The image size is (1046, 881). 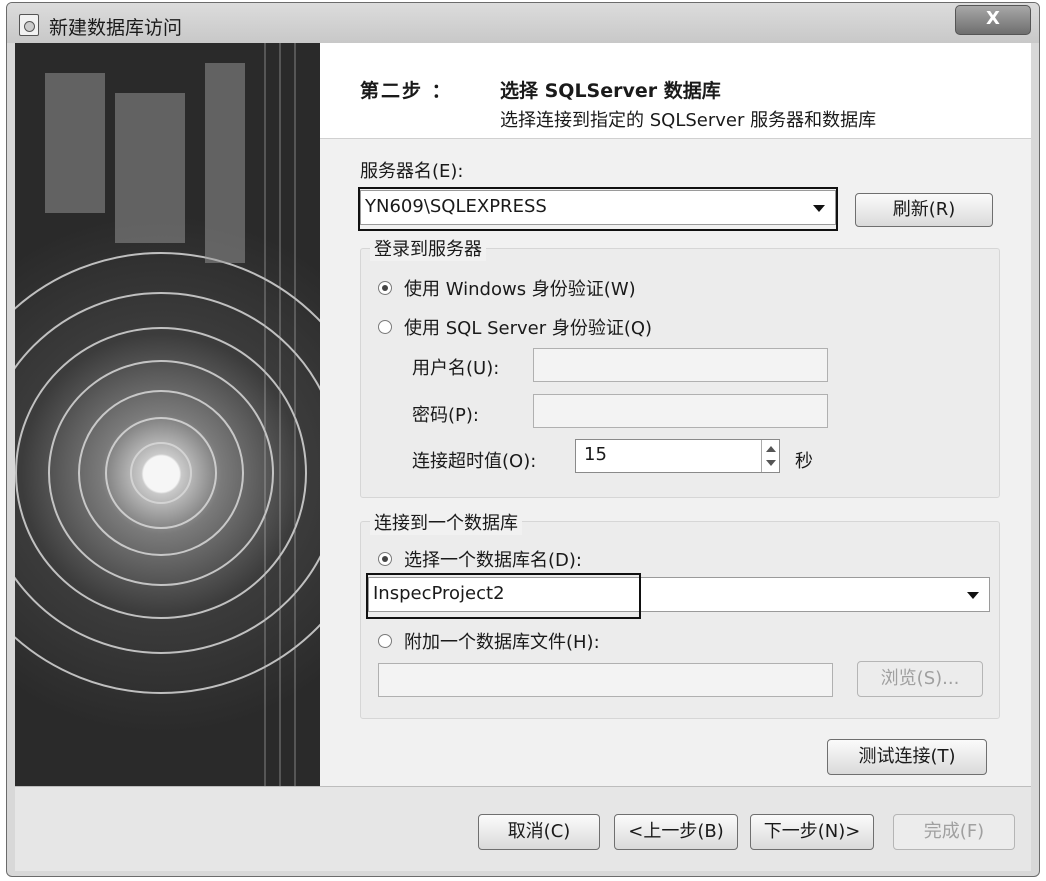 What do you see at coordinates (456, 368) in the screenshot?
I see `username-label: 用户名(U):` at bounding box center [456, 368].